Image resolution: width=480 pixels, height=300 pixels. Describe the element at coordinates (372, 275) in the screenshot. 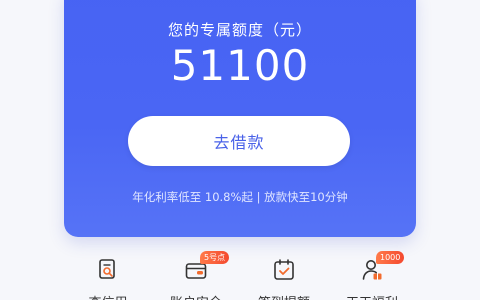

I see `menu-item-daily-benefits: 1000 天天福利` at that location.